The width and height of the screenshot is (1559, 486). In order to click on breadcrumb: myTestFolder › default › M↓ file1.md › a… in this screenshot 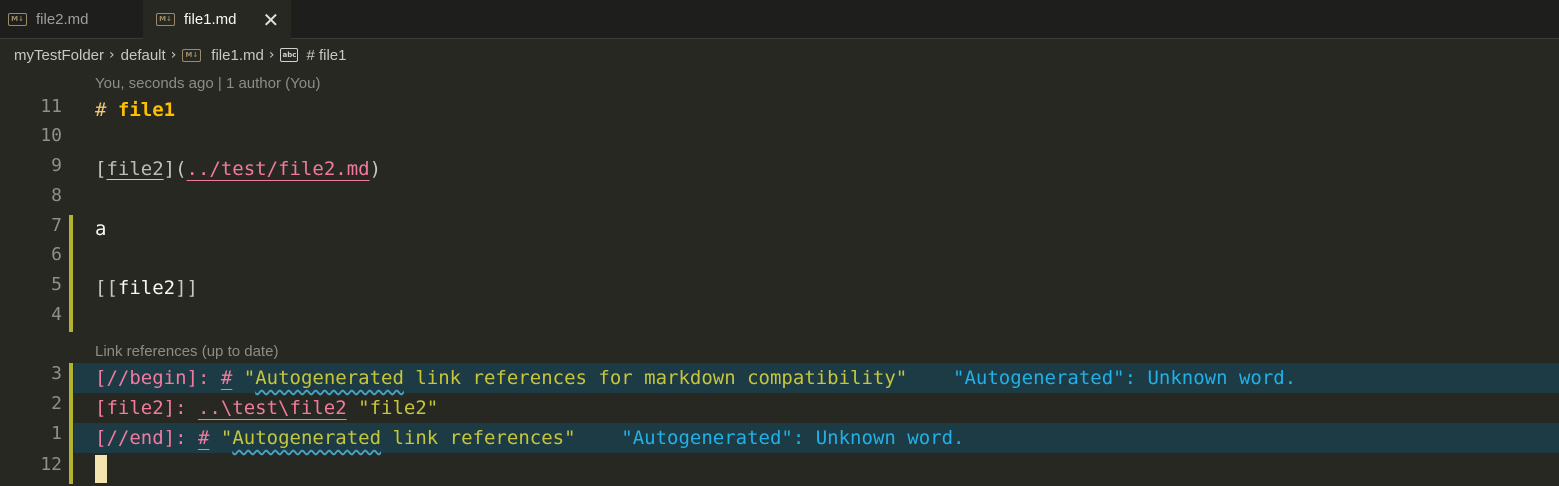, I will do `click(180, 55)`.